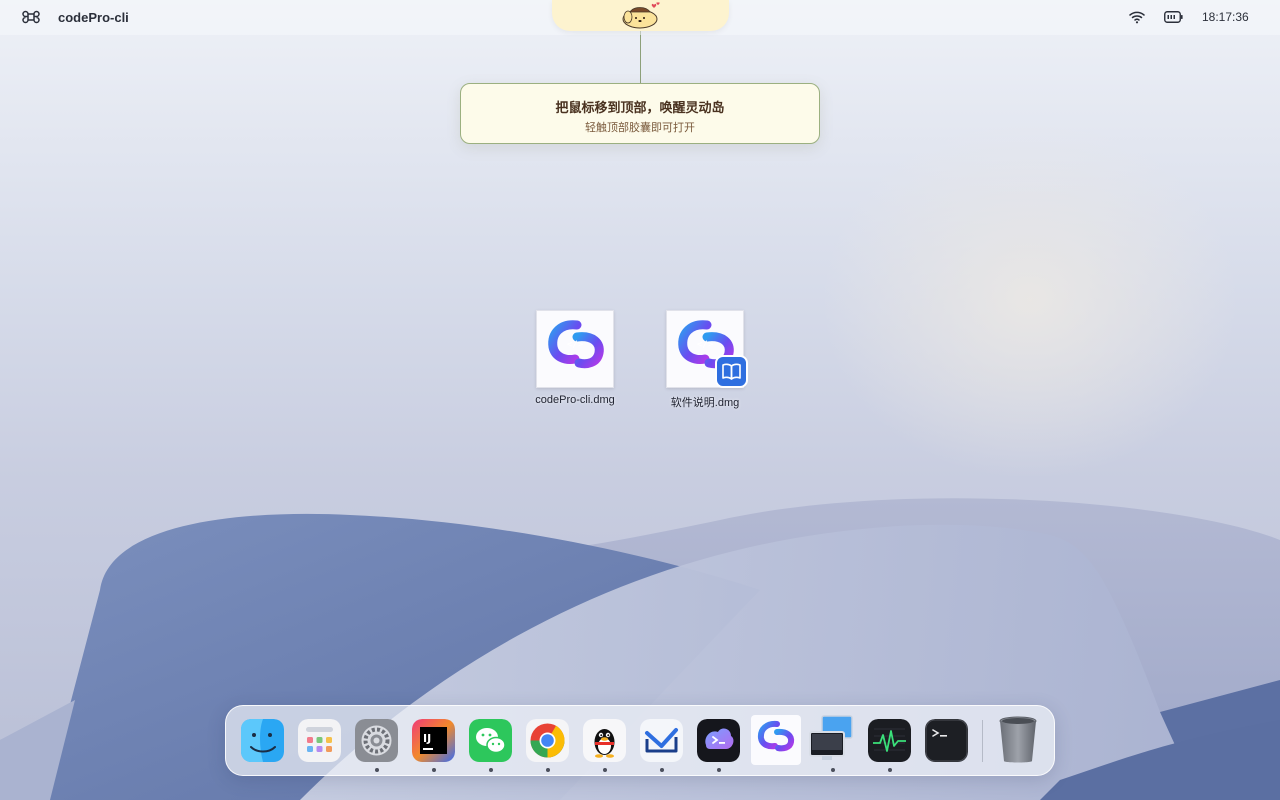 This screenshot has width=1280, height=800. I want to click on ai-assistant-icon, so click(718, 740).